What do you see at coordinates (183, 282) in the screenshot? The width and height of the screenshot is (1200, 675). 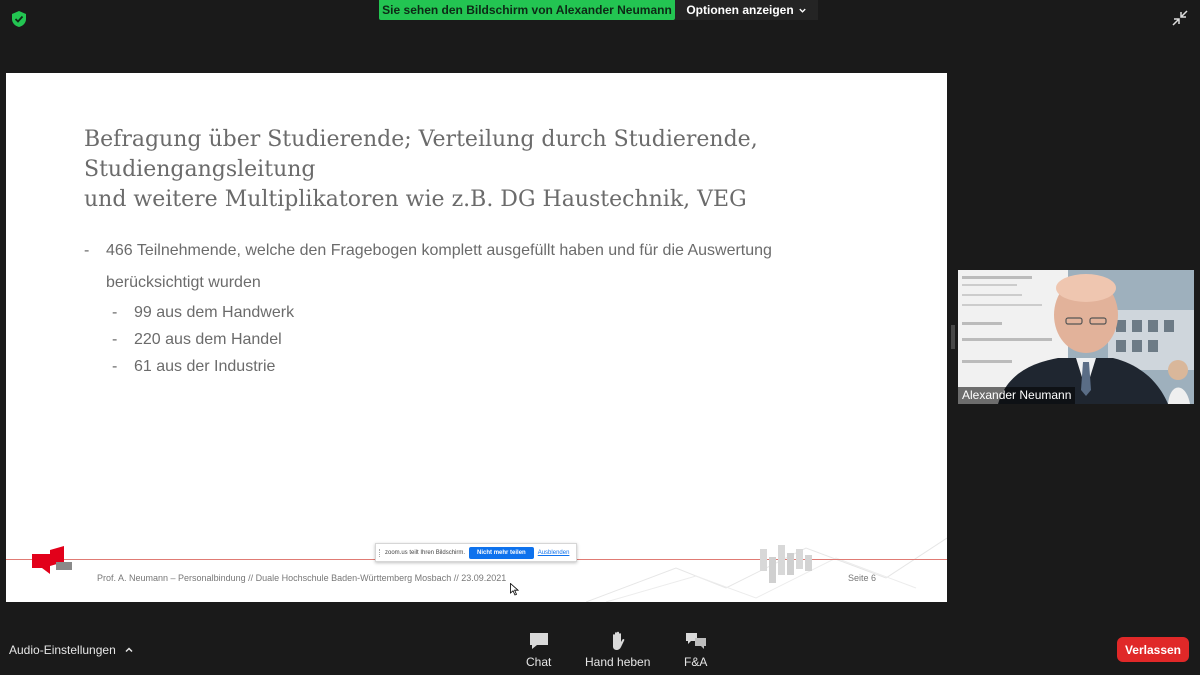 I see `main-bullet-text: berücksichtigt wurden` at bounding box center [183, 282].